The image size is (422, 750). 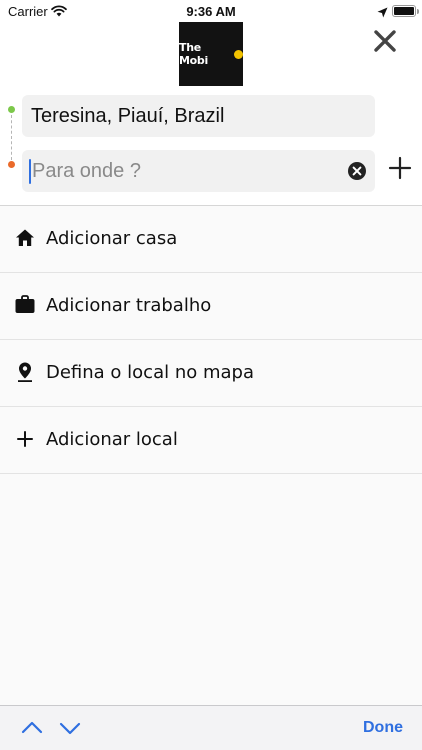 I want to click on destination-field, so click(x=198, y=171).